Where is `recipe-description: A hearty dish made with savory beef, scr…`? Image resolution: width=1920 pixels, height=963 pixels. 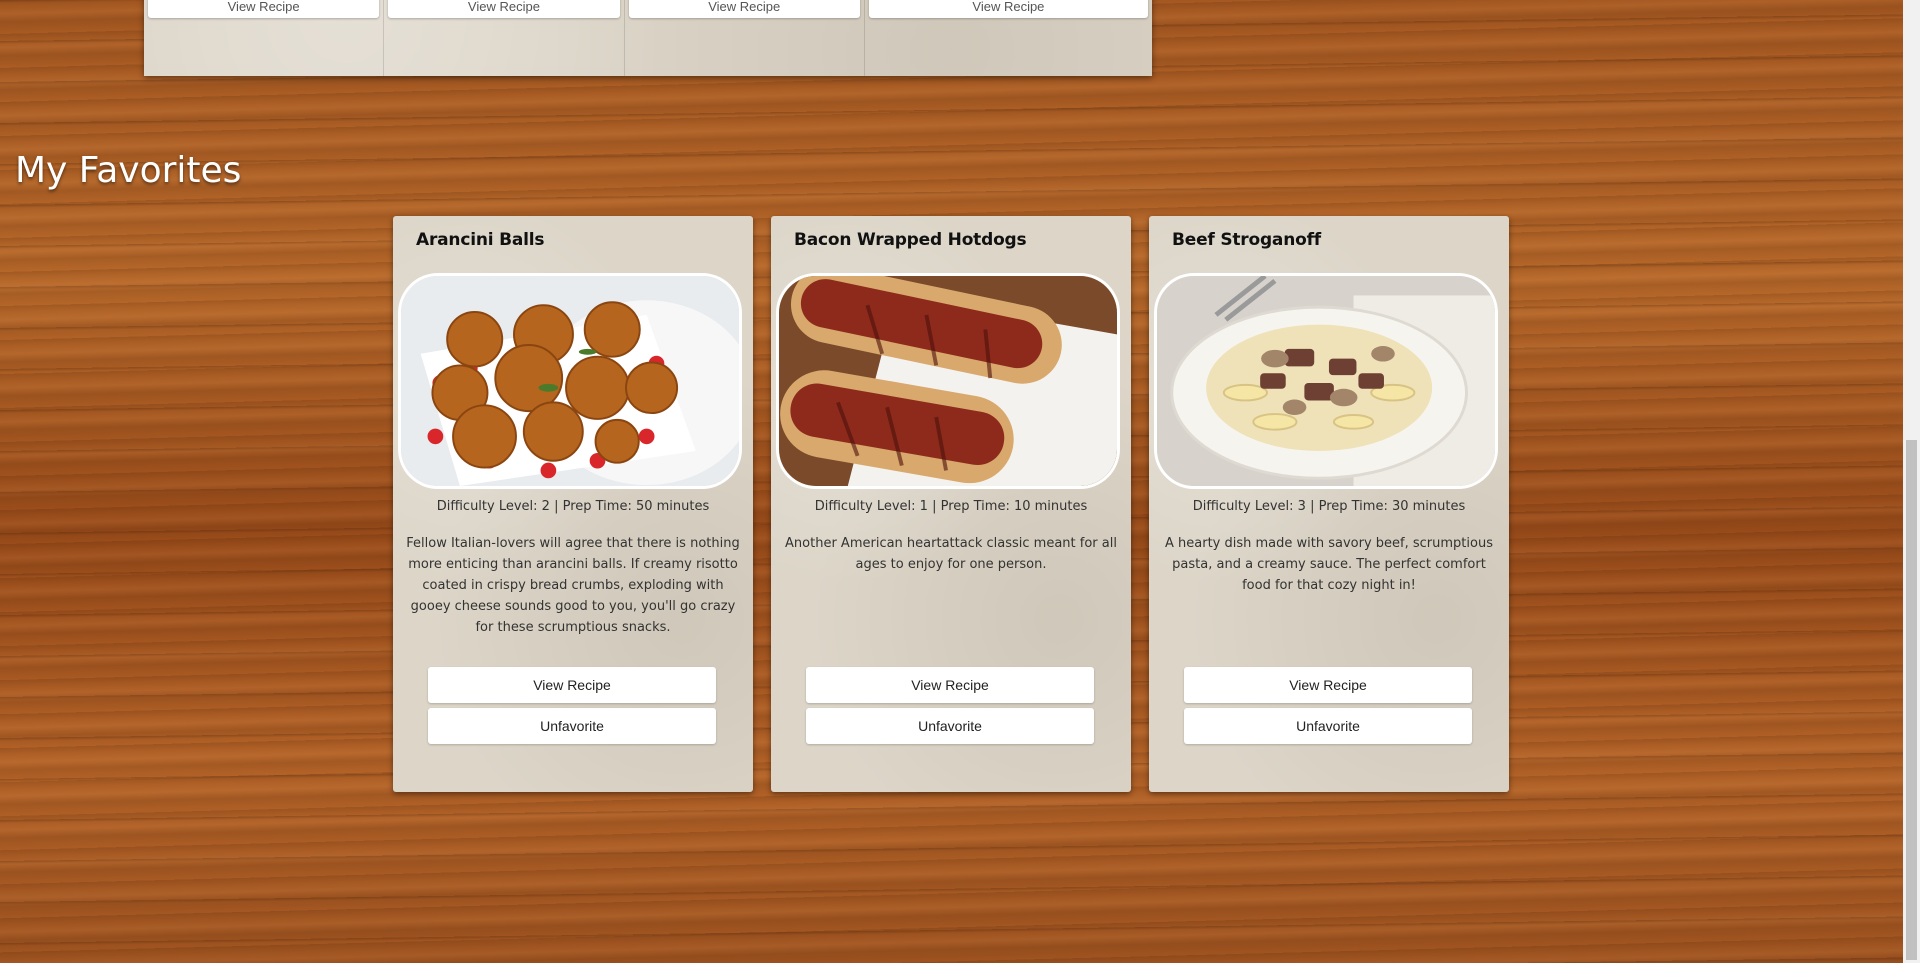 recipe-description: A hearty dish made with savory beef, scr… is located at coordinates (1329, 564).